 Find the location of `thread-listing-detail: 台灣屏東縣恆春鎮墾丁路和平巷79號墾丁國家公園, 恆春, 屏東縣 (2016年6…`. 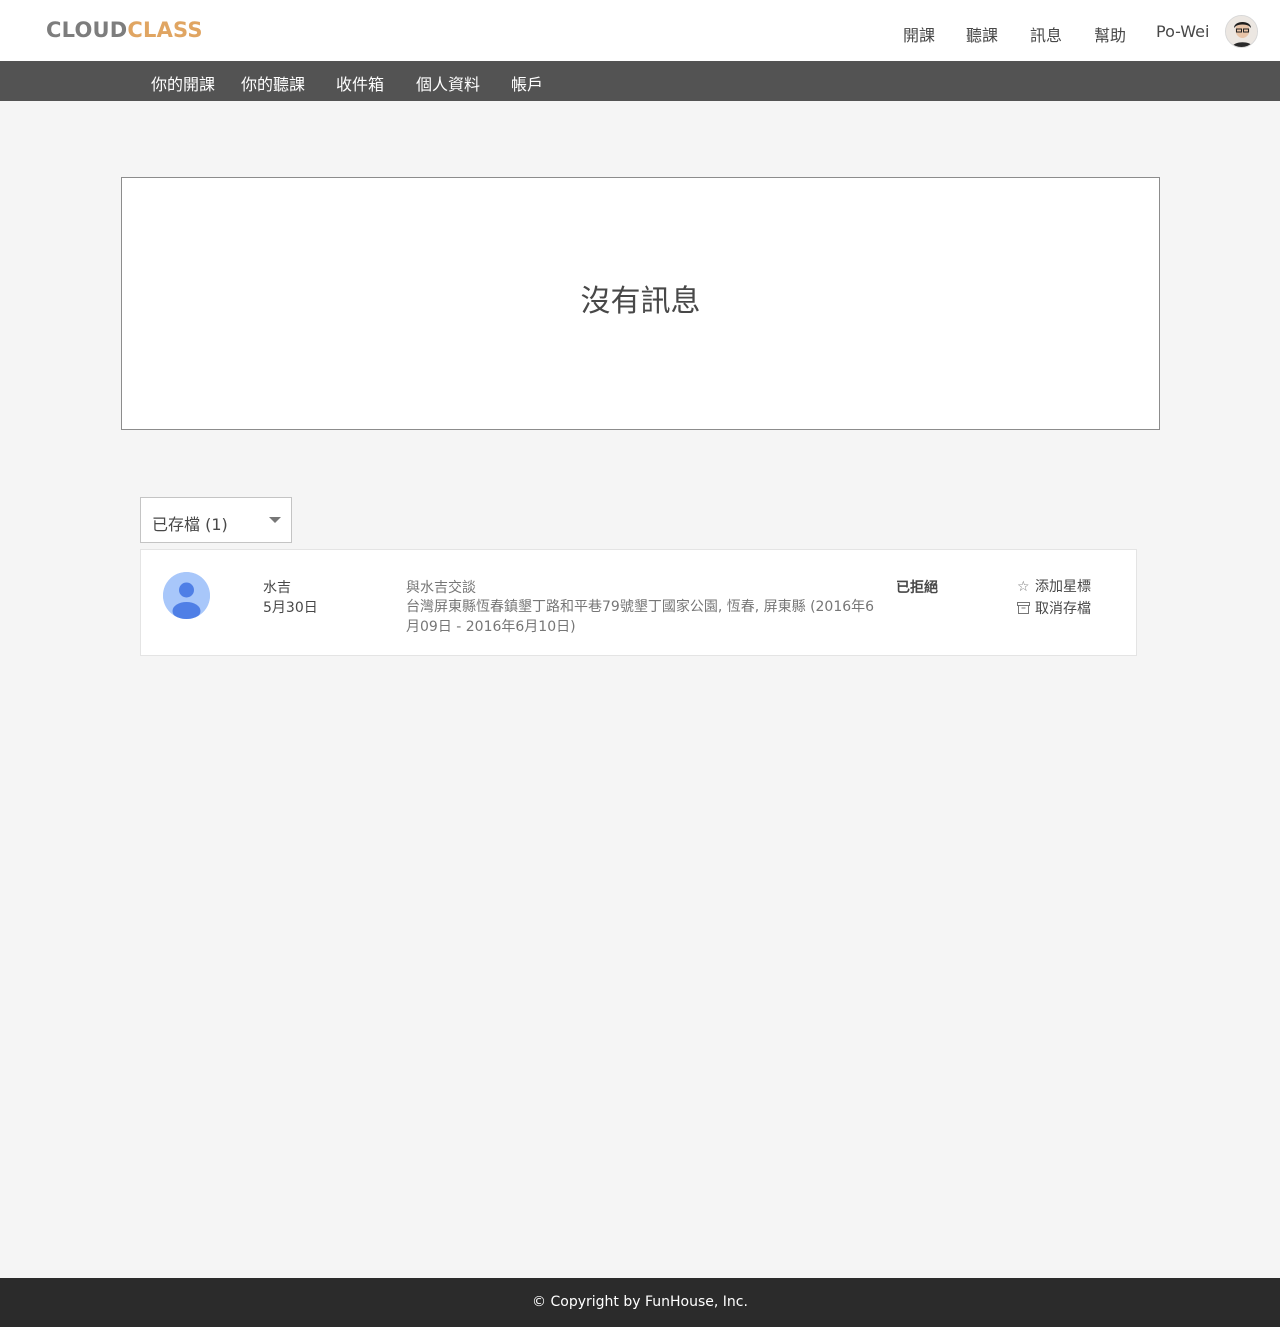

thread-listing-detail: 台灣屏東縣恆春鎮墾丁路和平巷79號墾丁國家公園, 恆春, 屏東縣 (2016年6… is located at coordinates (640, 617).